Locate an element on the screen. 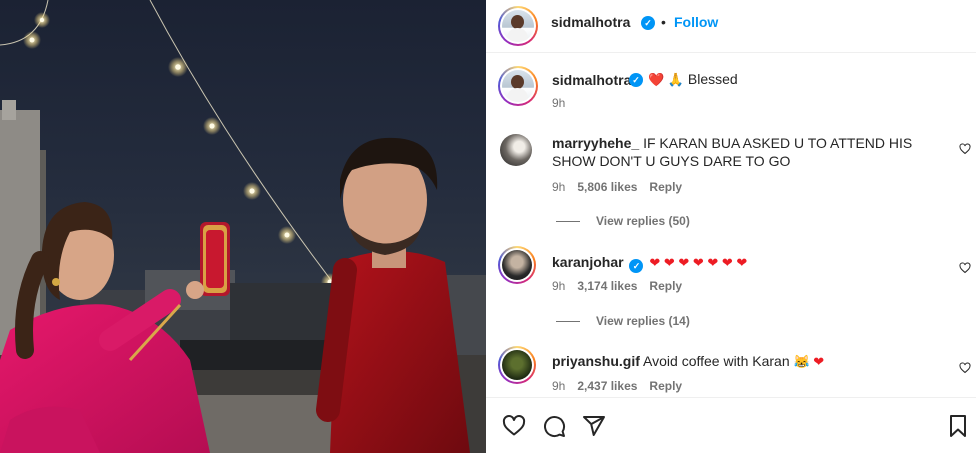  caption-body: Blessed is located at coordinates (712, 79).